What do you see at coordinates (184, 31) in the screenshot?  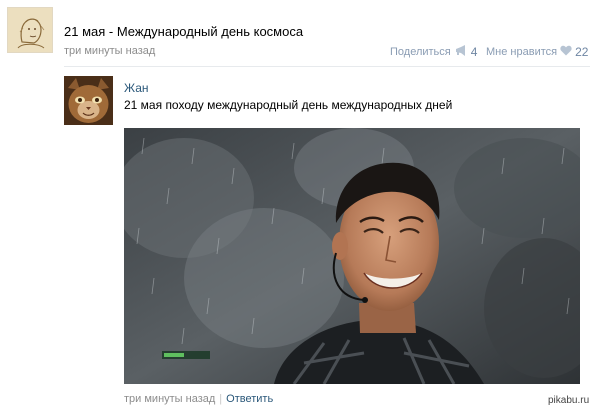 I see `post-title: 21 мая - Международный день космоса` at bounding box center [184, 31].